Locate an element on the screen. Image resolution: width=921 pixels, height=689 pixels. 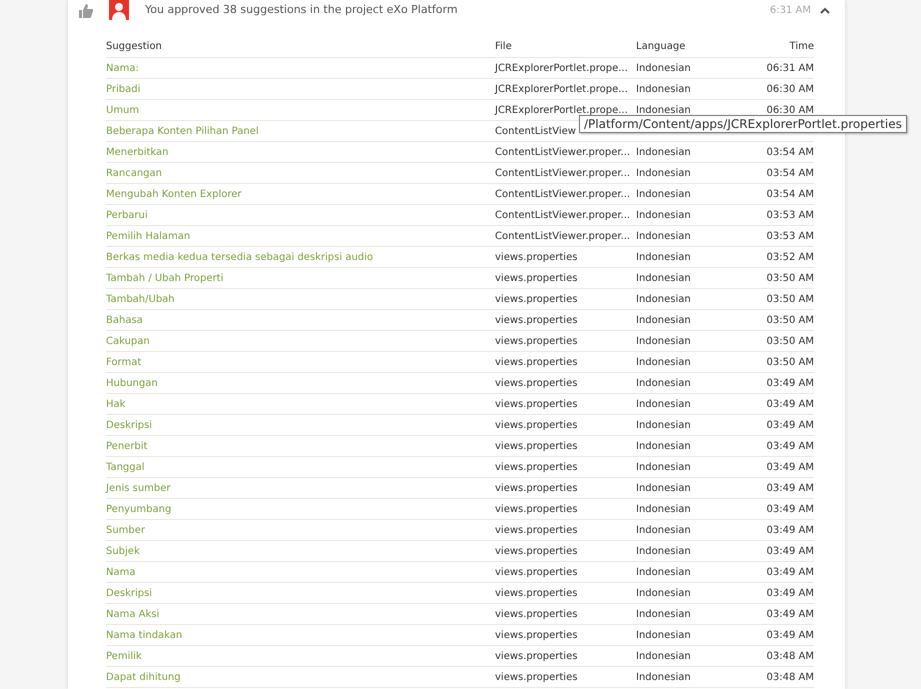
suggestion-link: Cakupan is located at coordinates (128, 341).